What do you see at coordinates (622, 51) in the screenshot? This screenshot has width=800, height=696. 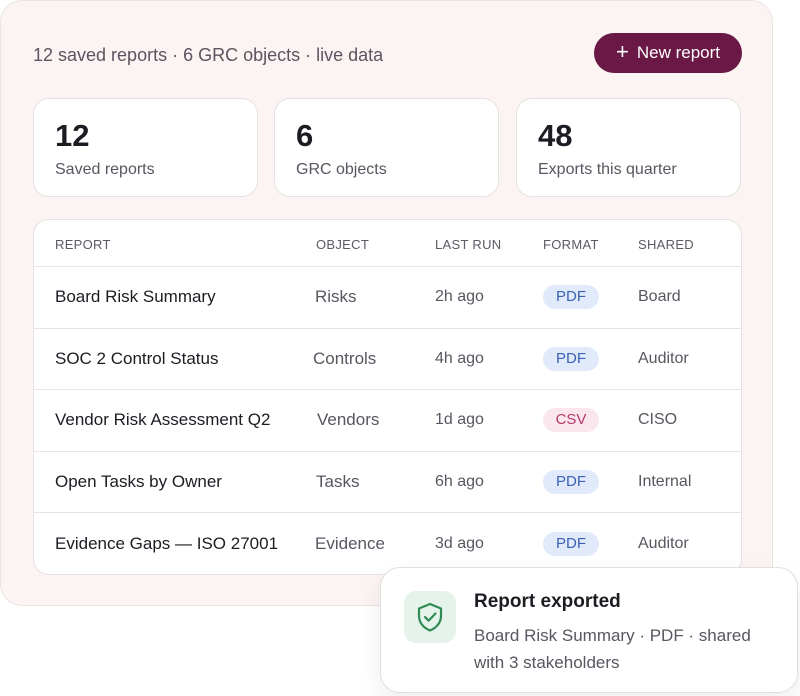 I see `plus-icon: +` at bounding box center [622, 51].